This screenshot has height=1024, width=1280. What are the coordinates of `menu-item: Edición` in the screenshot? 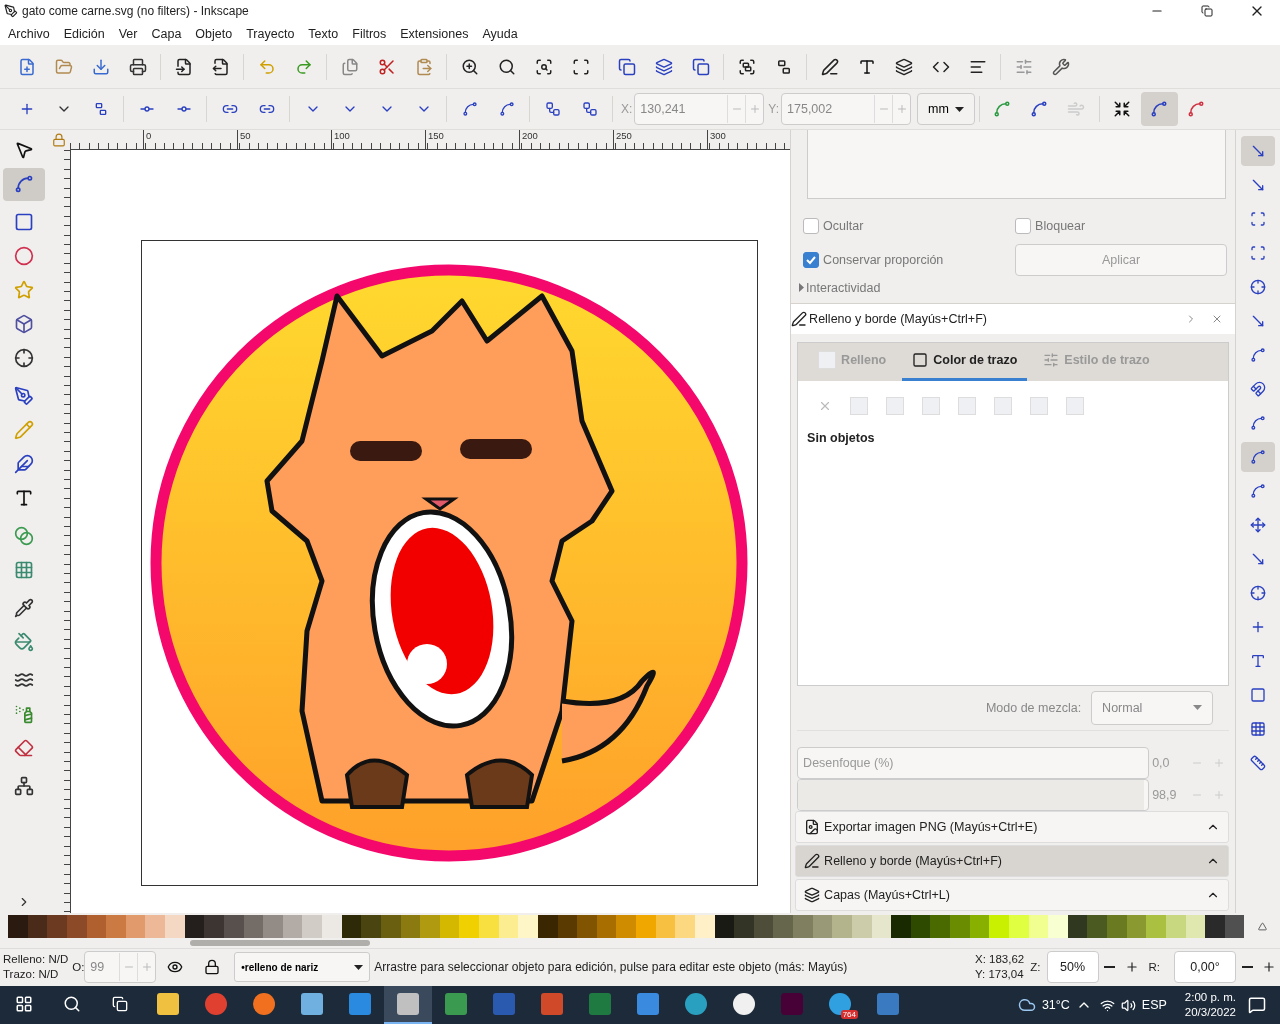 It's located at (85, 33).